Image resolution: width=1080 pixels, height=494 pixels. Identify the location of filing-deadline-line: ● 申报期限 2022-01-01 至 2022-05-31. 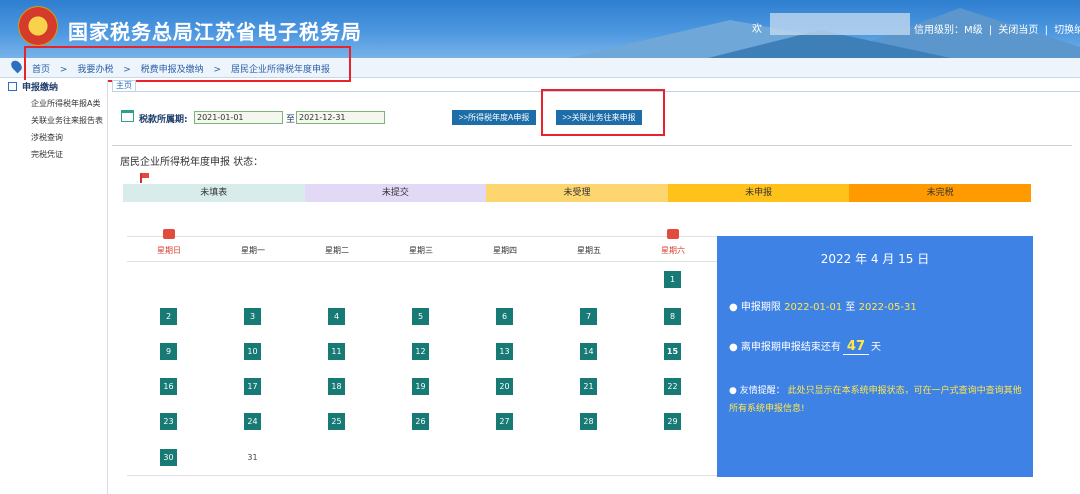
(823, 305).